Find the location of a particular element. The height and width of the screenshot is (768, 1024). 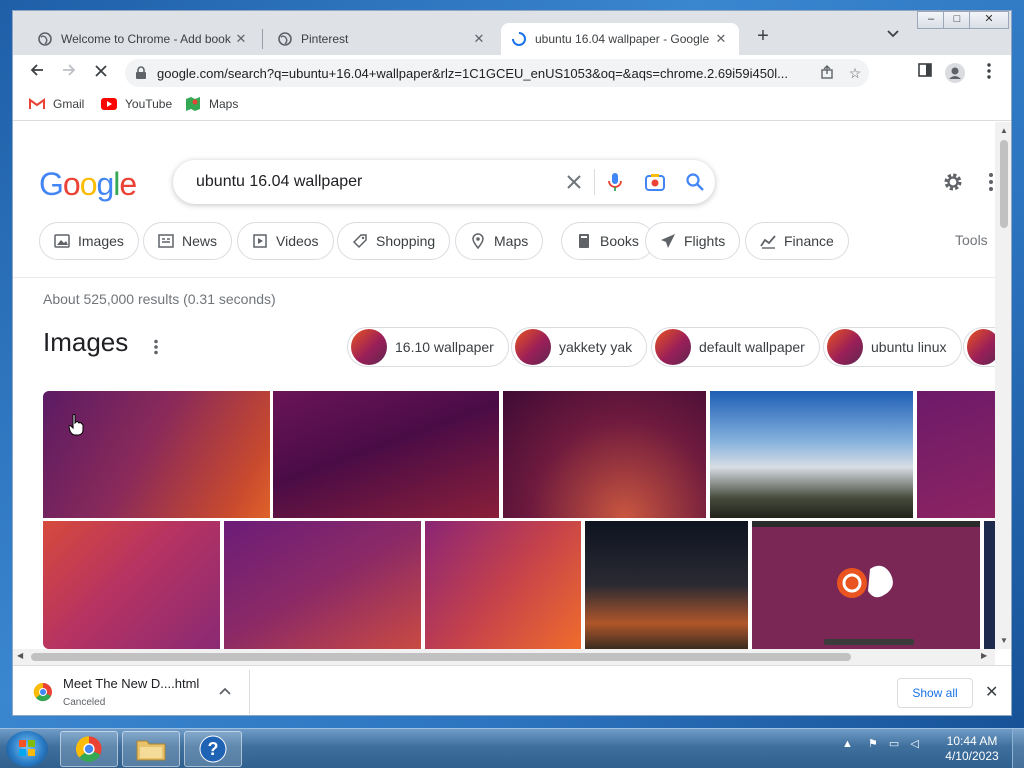

stop-loading-button is located at coordinates (101, 73).